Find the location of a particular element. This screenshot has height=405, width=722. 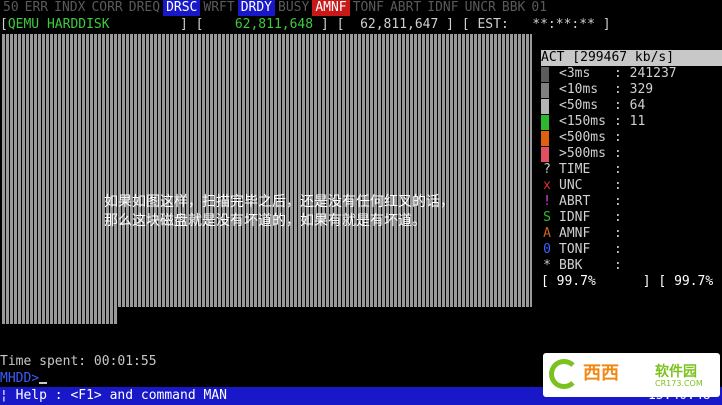

status-flag-corr: CORR is located at coordinates (107, 7).